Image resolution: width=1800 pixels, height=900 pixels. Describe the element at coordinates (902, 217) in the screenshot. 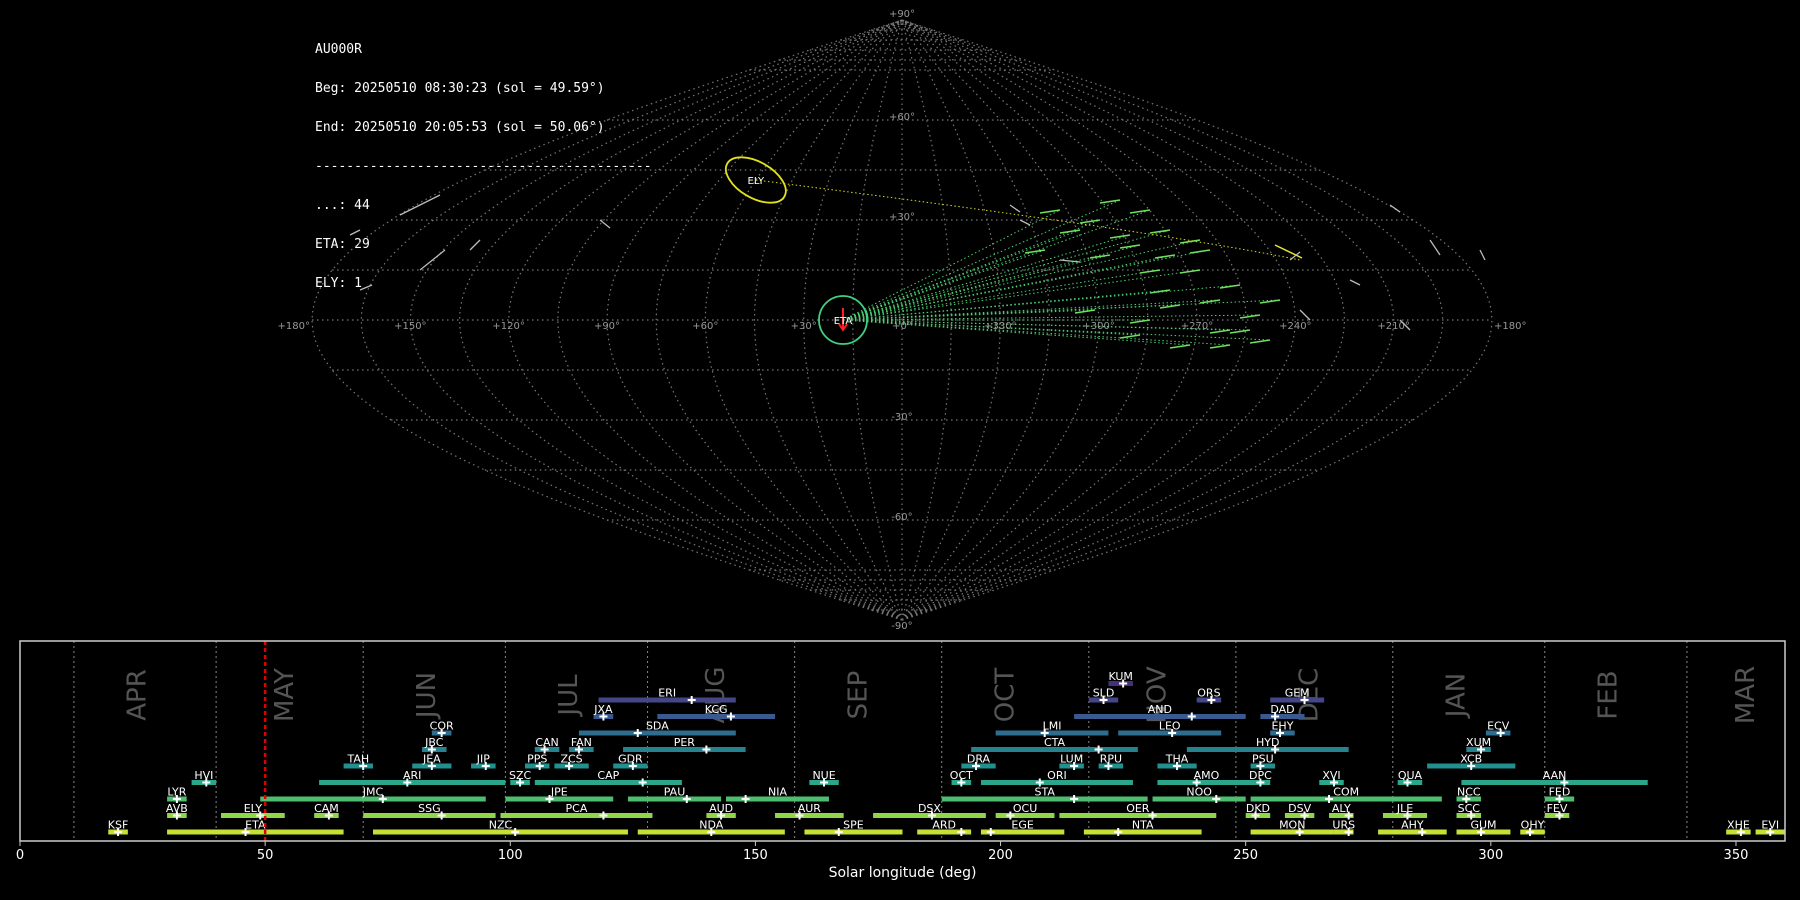

I see `latitude-label: +30°` at that location.